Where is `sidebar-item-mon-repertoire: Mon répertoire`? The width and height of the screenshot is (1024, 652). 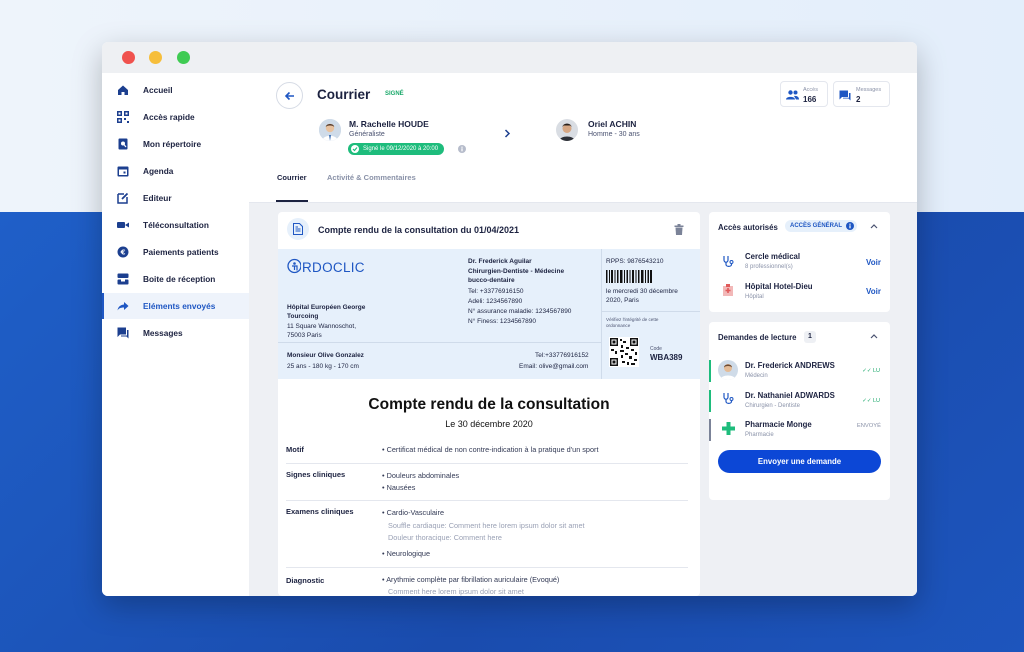
sidebar-item-mon-repertoire: Mon répertoire is located at coordinates (175, 144).